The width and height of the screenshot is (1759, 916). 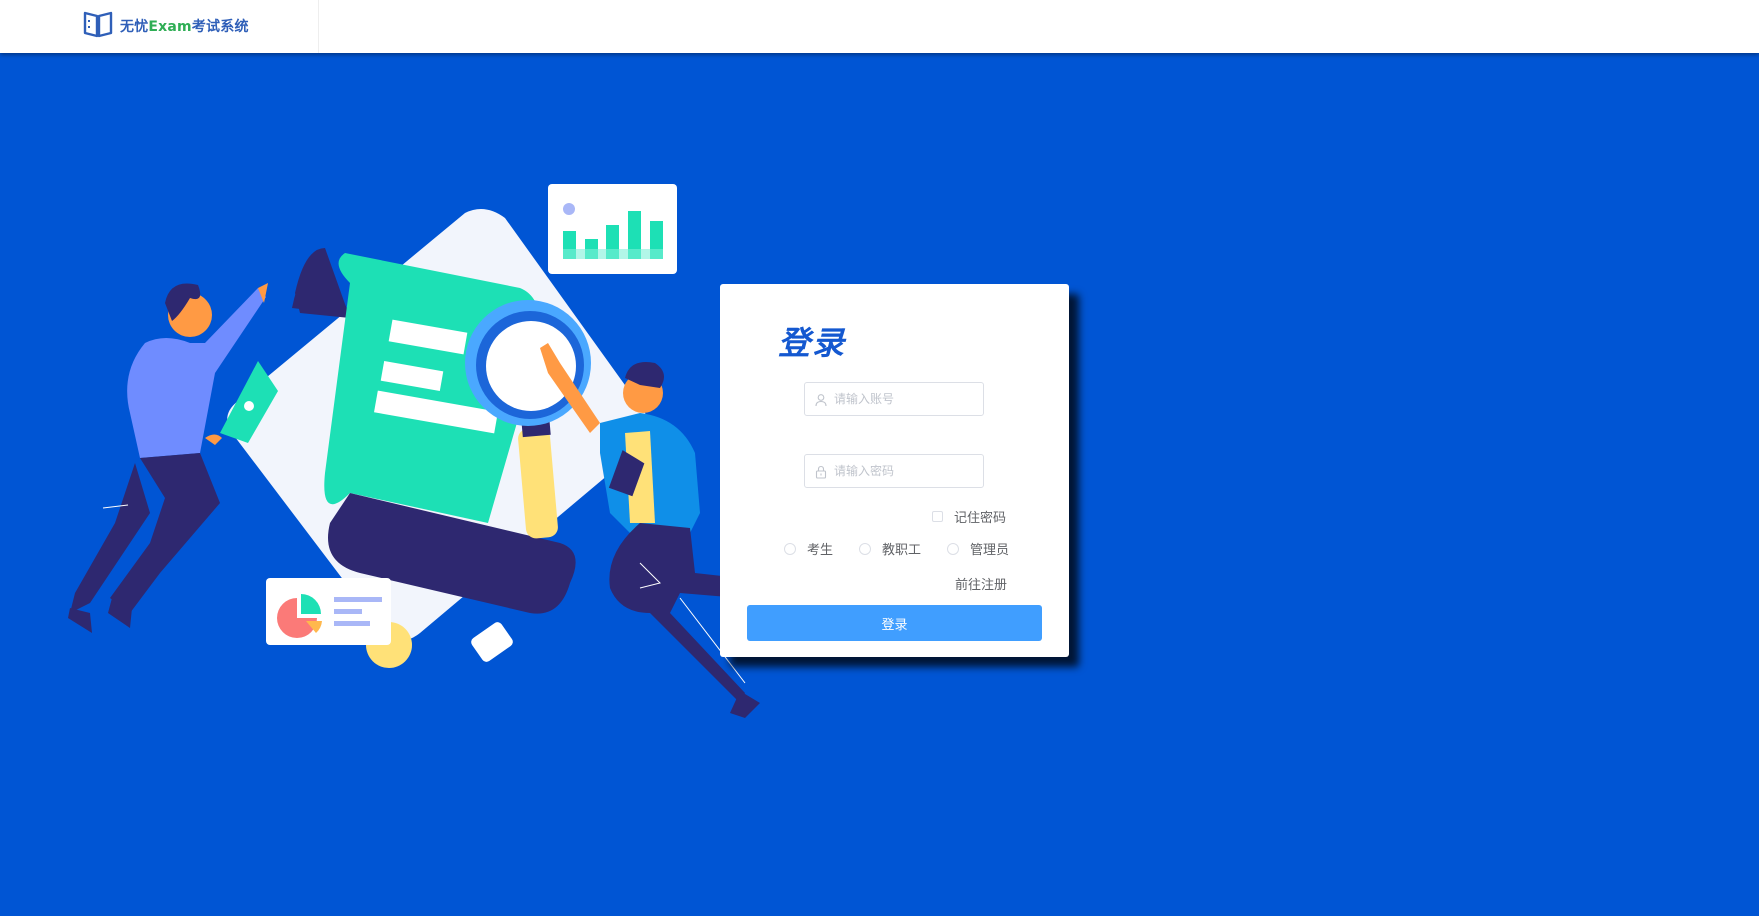 What do you see at coordinates (904, 399) in the screenshot?
I see `account-input` at bounding box center [904, 399].